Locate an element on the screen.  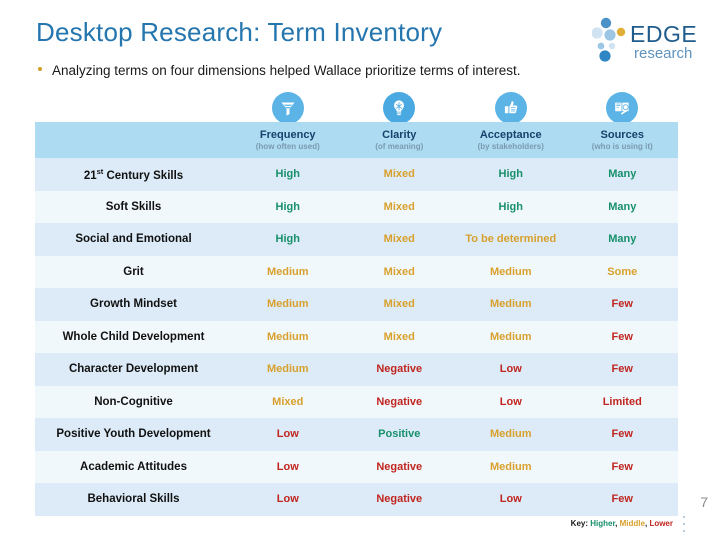
icon-cell-sources is located at coordinates (623, 109).